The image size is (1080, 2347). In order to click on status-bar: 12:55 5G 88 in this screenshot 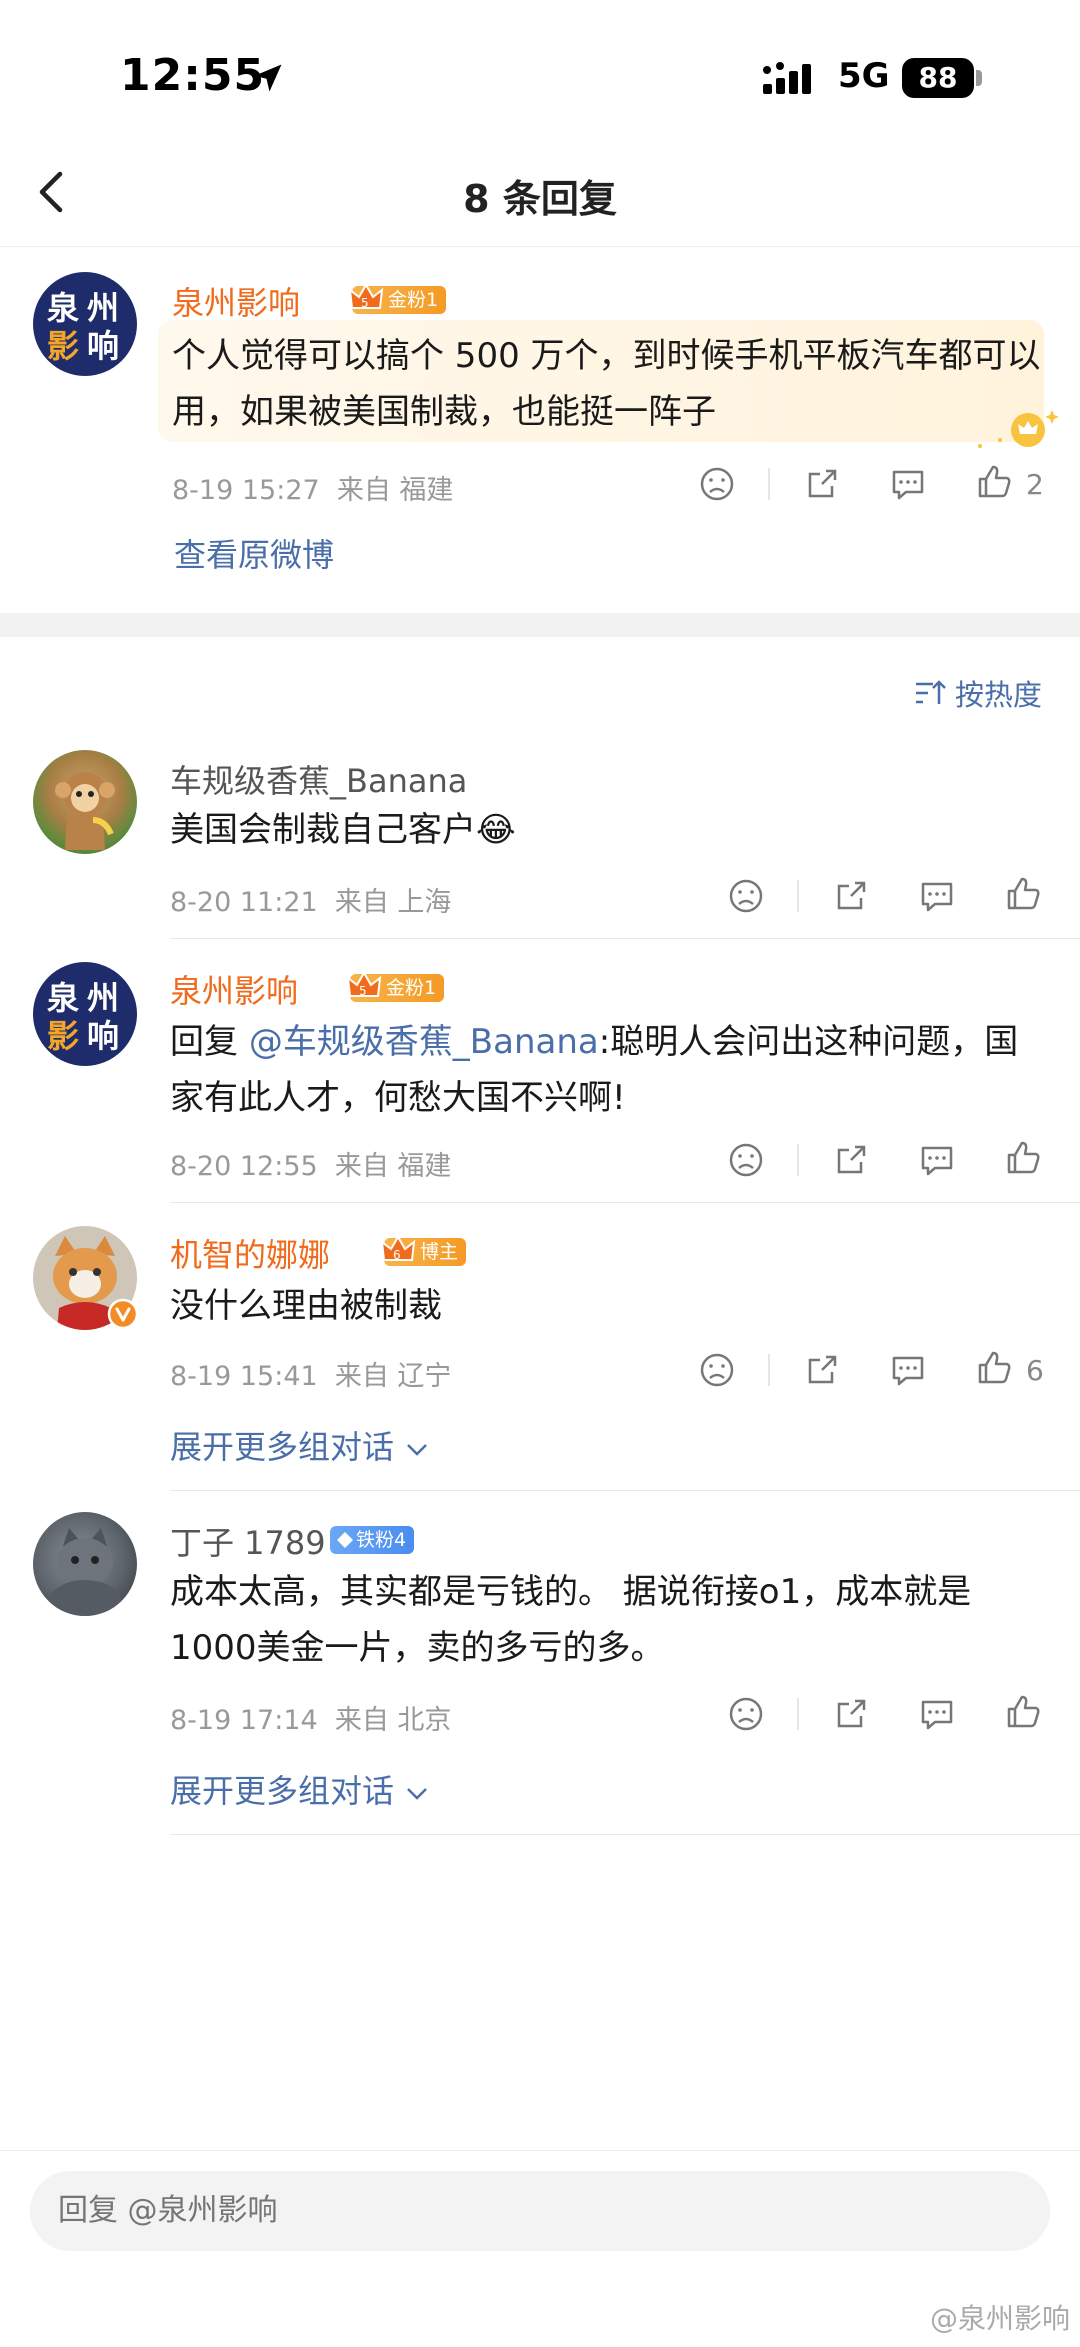, I will do `click(540, 70)`.